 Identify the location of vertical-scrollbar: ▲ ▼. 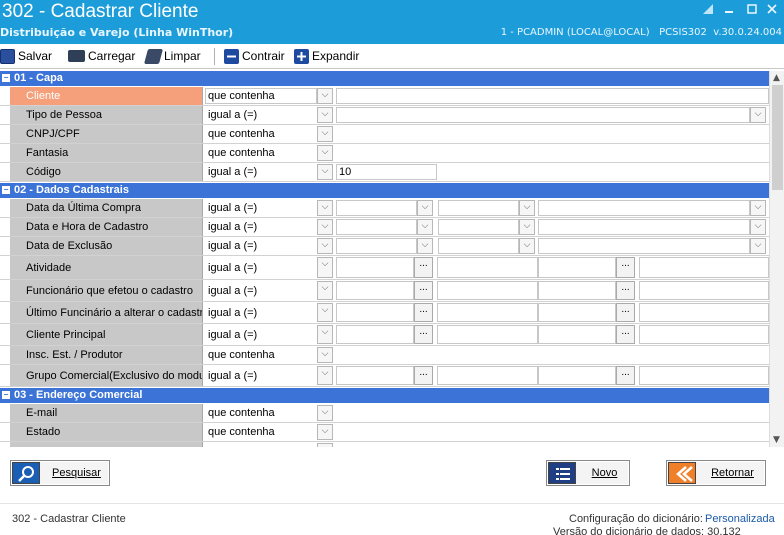
(776, 259).